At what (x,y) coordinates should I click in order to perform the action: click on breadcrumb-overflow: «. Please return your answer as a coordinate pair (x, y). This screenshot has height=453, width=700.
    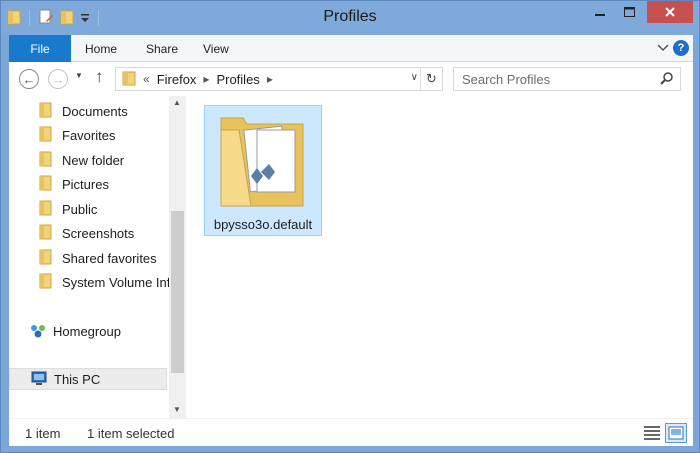
    Looking at the image, I should click on (146, 79).